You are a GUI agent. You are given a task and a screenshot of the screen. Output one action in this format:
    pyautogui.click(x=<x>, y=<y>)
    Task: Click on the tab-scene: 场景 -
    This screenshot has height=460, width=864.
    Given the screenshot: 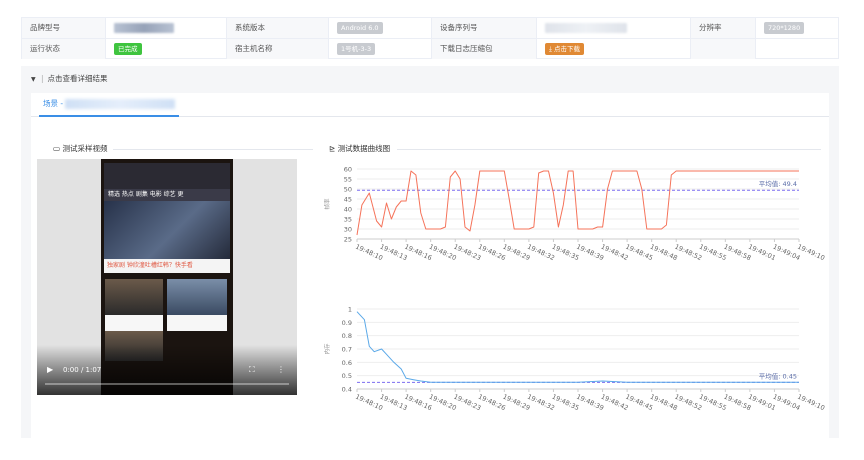 What is the action you would take?
    pyautogui.click(x=109, y=105)
    